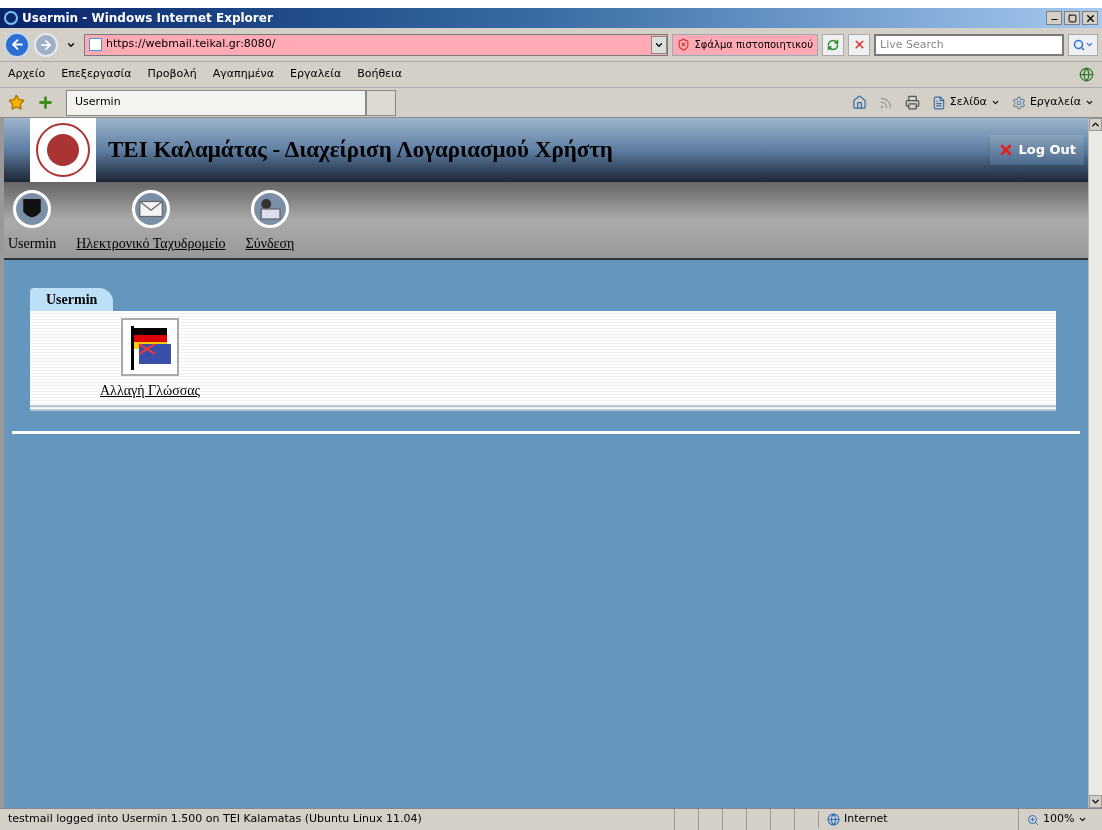 The width and height of the screenshot is (1102, 830). Describe the element at coordinates (1054, 18) in the screenshot. I see `minimize-button` at that location.